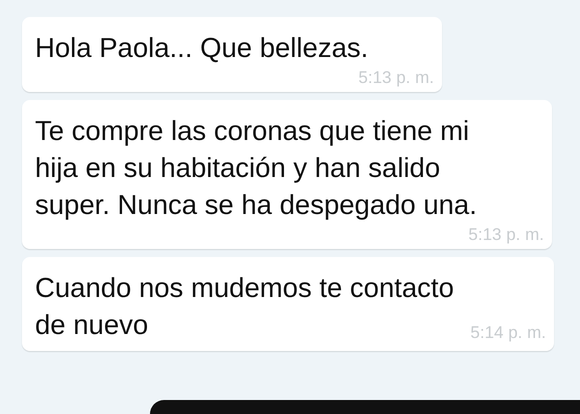 Image resolution: width=580 pixels, height=414 pixels. Describe the element at coordinates (202, 48) in the screenshot. I see `message-text: Hola Paola... Que bellezas.` at that location.